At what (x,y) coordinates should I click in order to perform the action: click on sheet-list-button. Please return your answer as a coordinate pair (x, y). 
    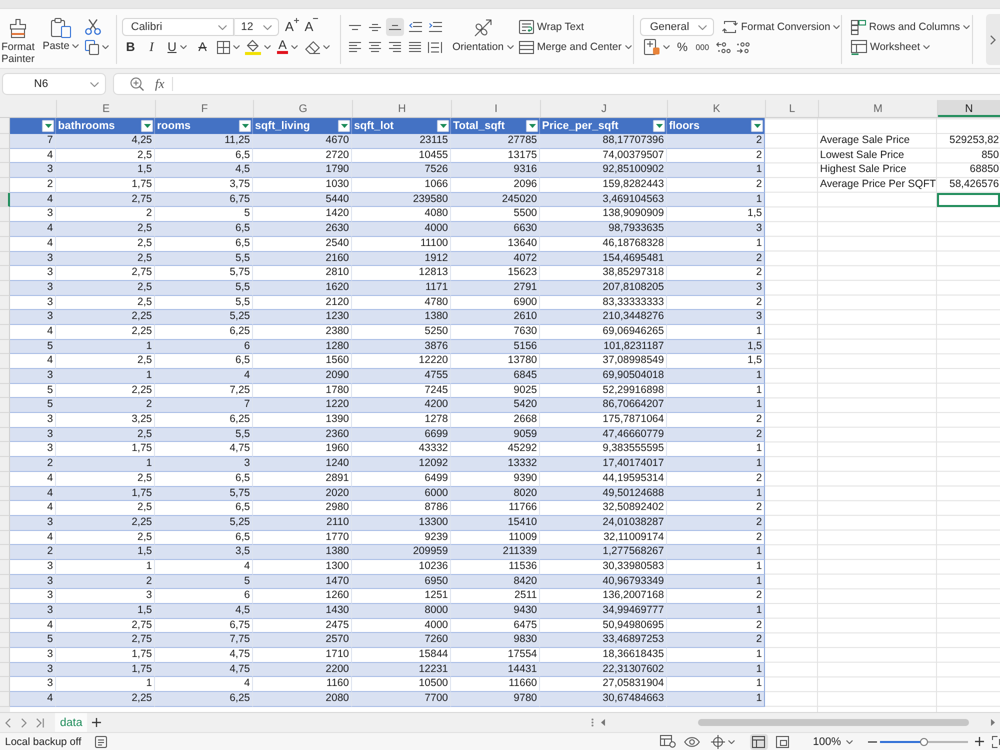
    Looking at the image, I should click on (101, 742).